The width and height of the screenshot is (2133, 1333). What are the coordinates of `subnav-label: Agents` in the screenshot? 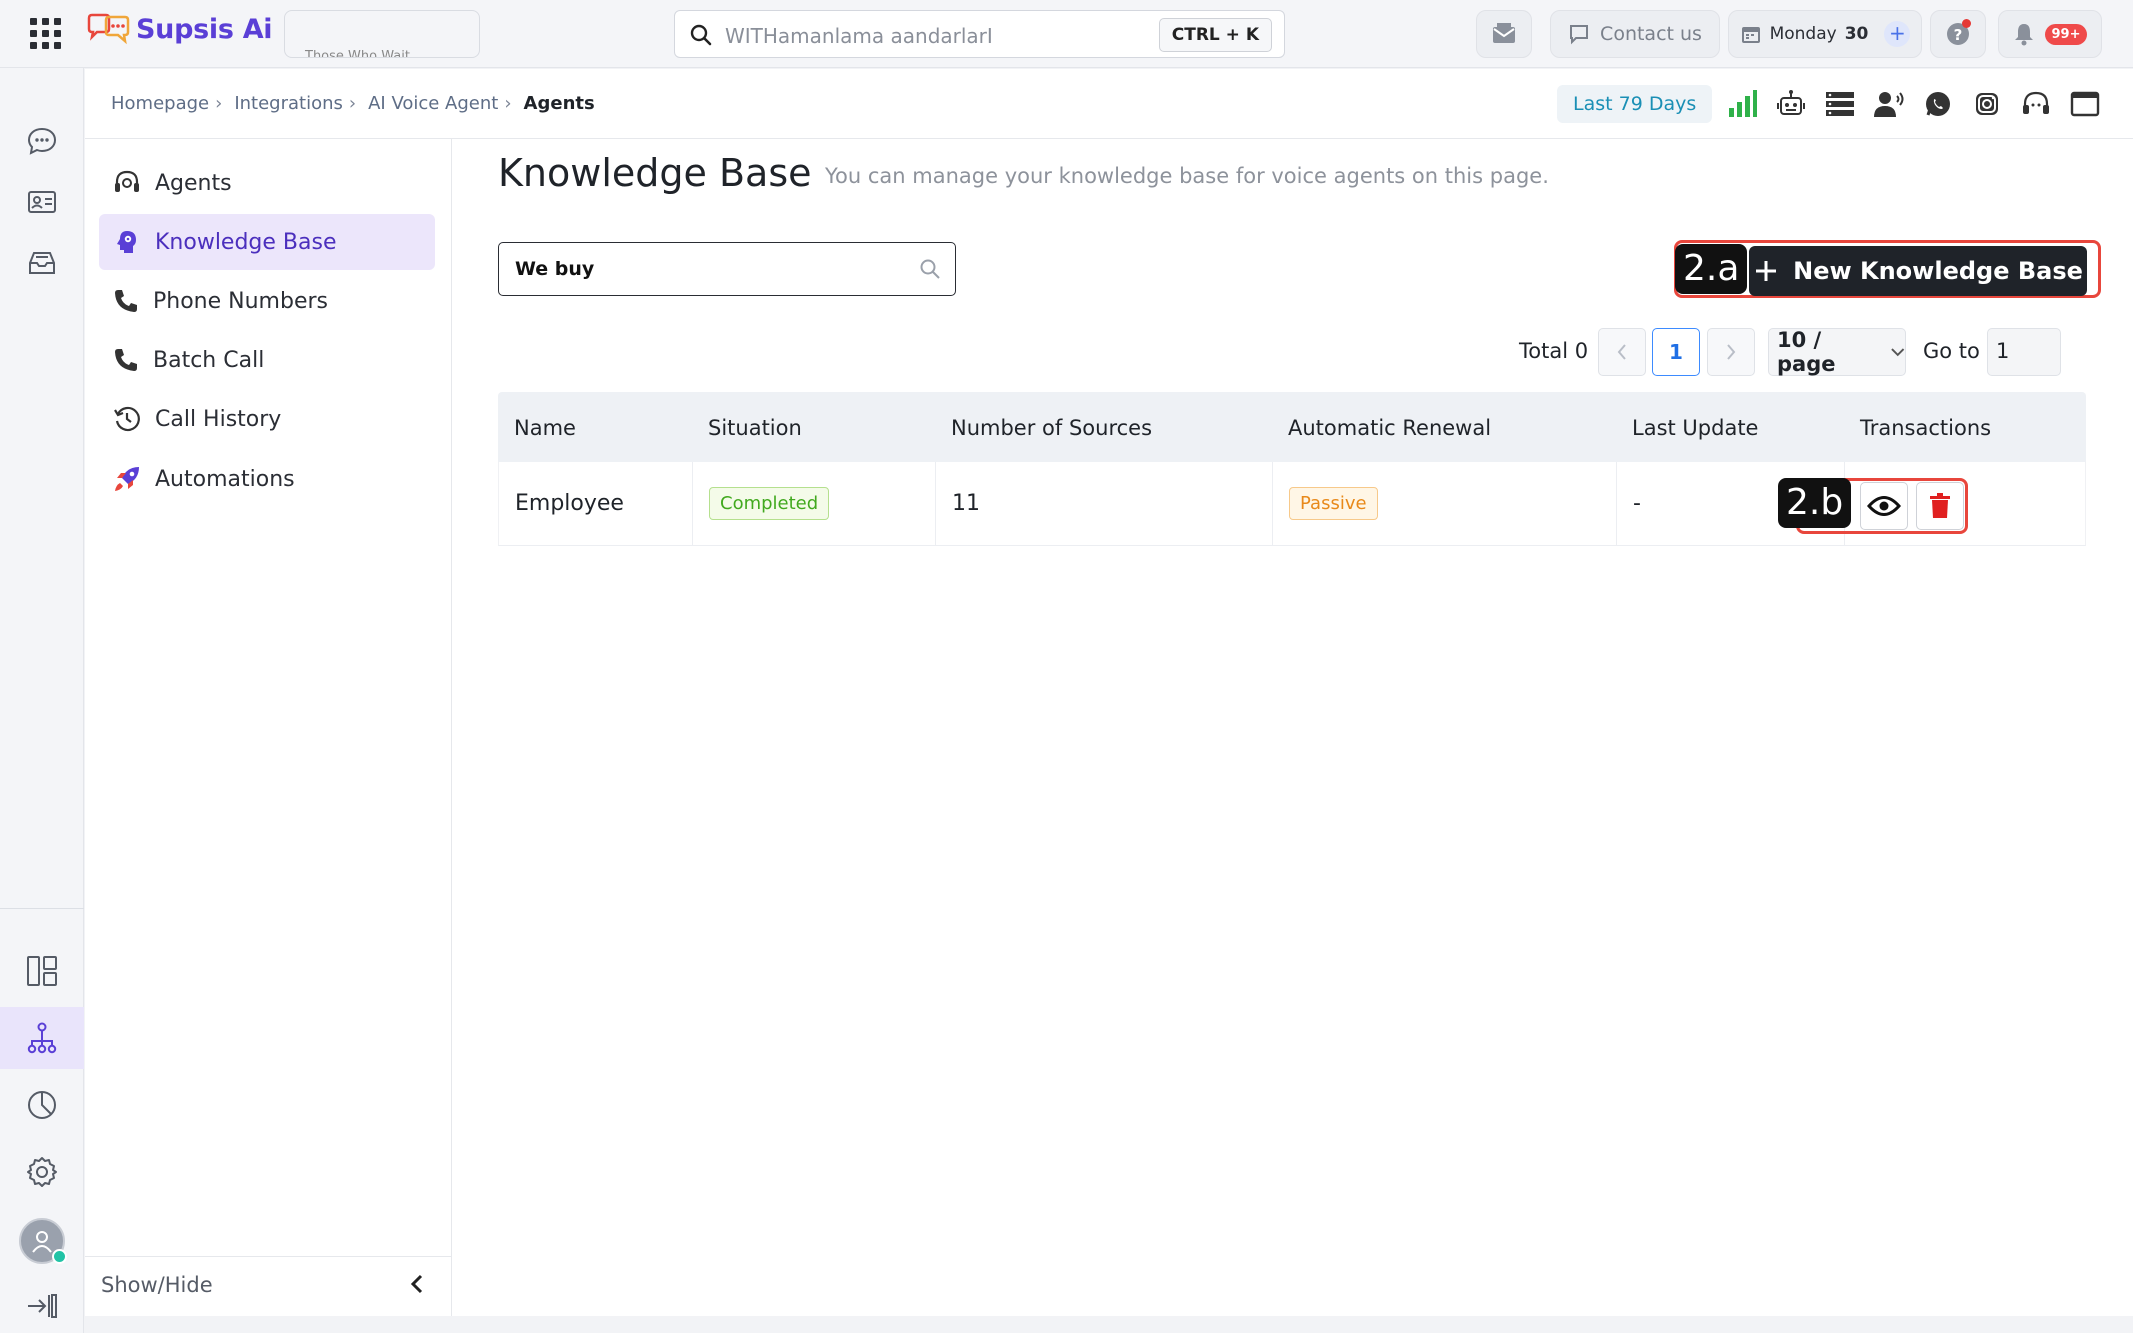 It's located at (193, 183).